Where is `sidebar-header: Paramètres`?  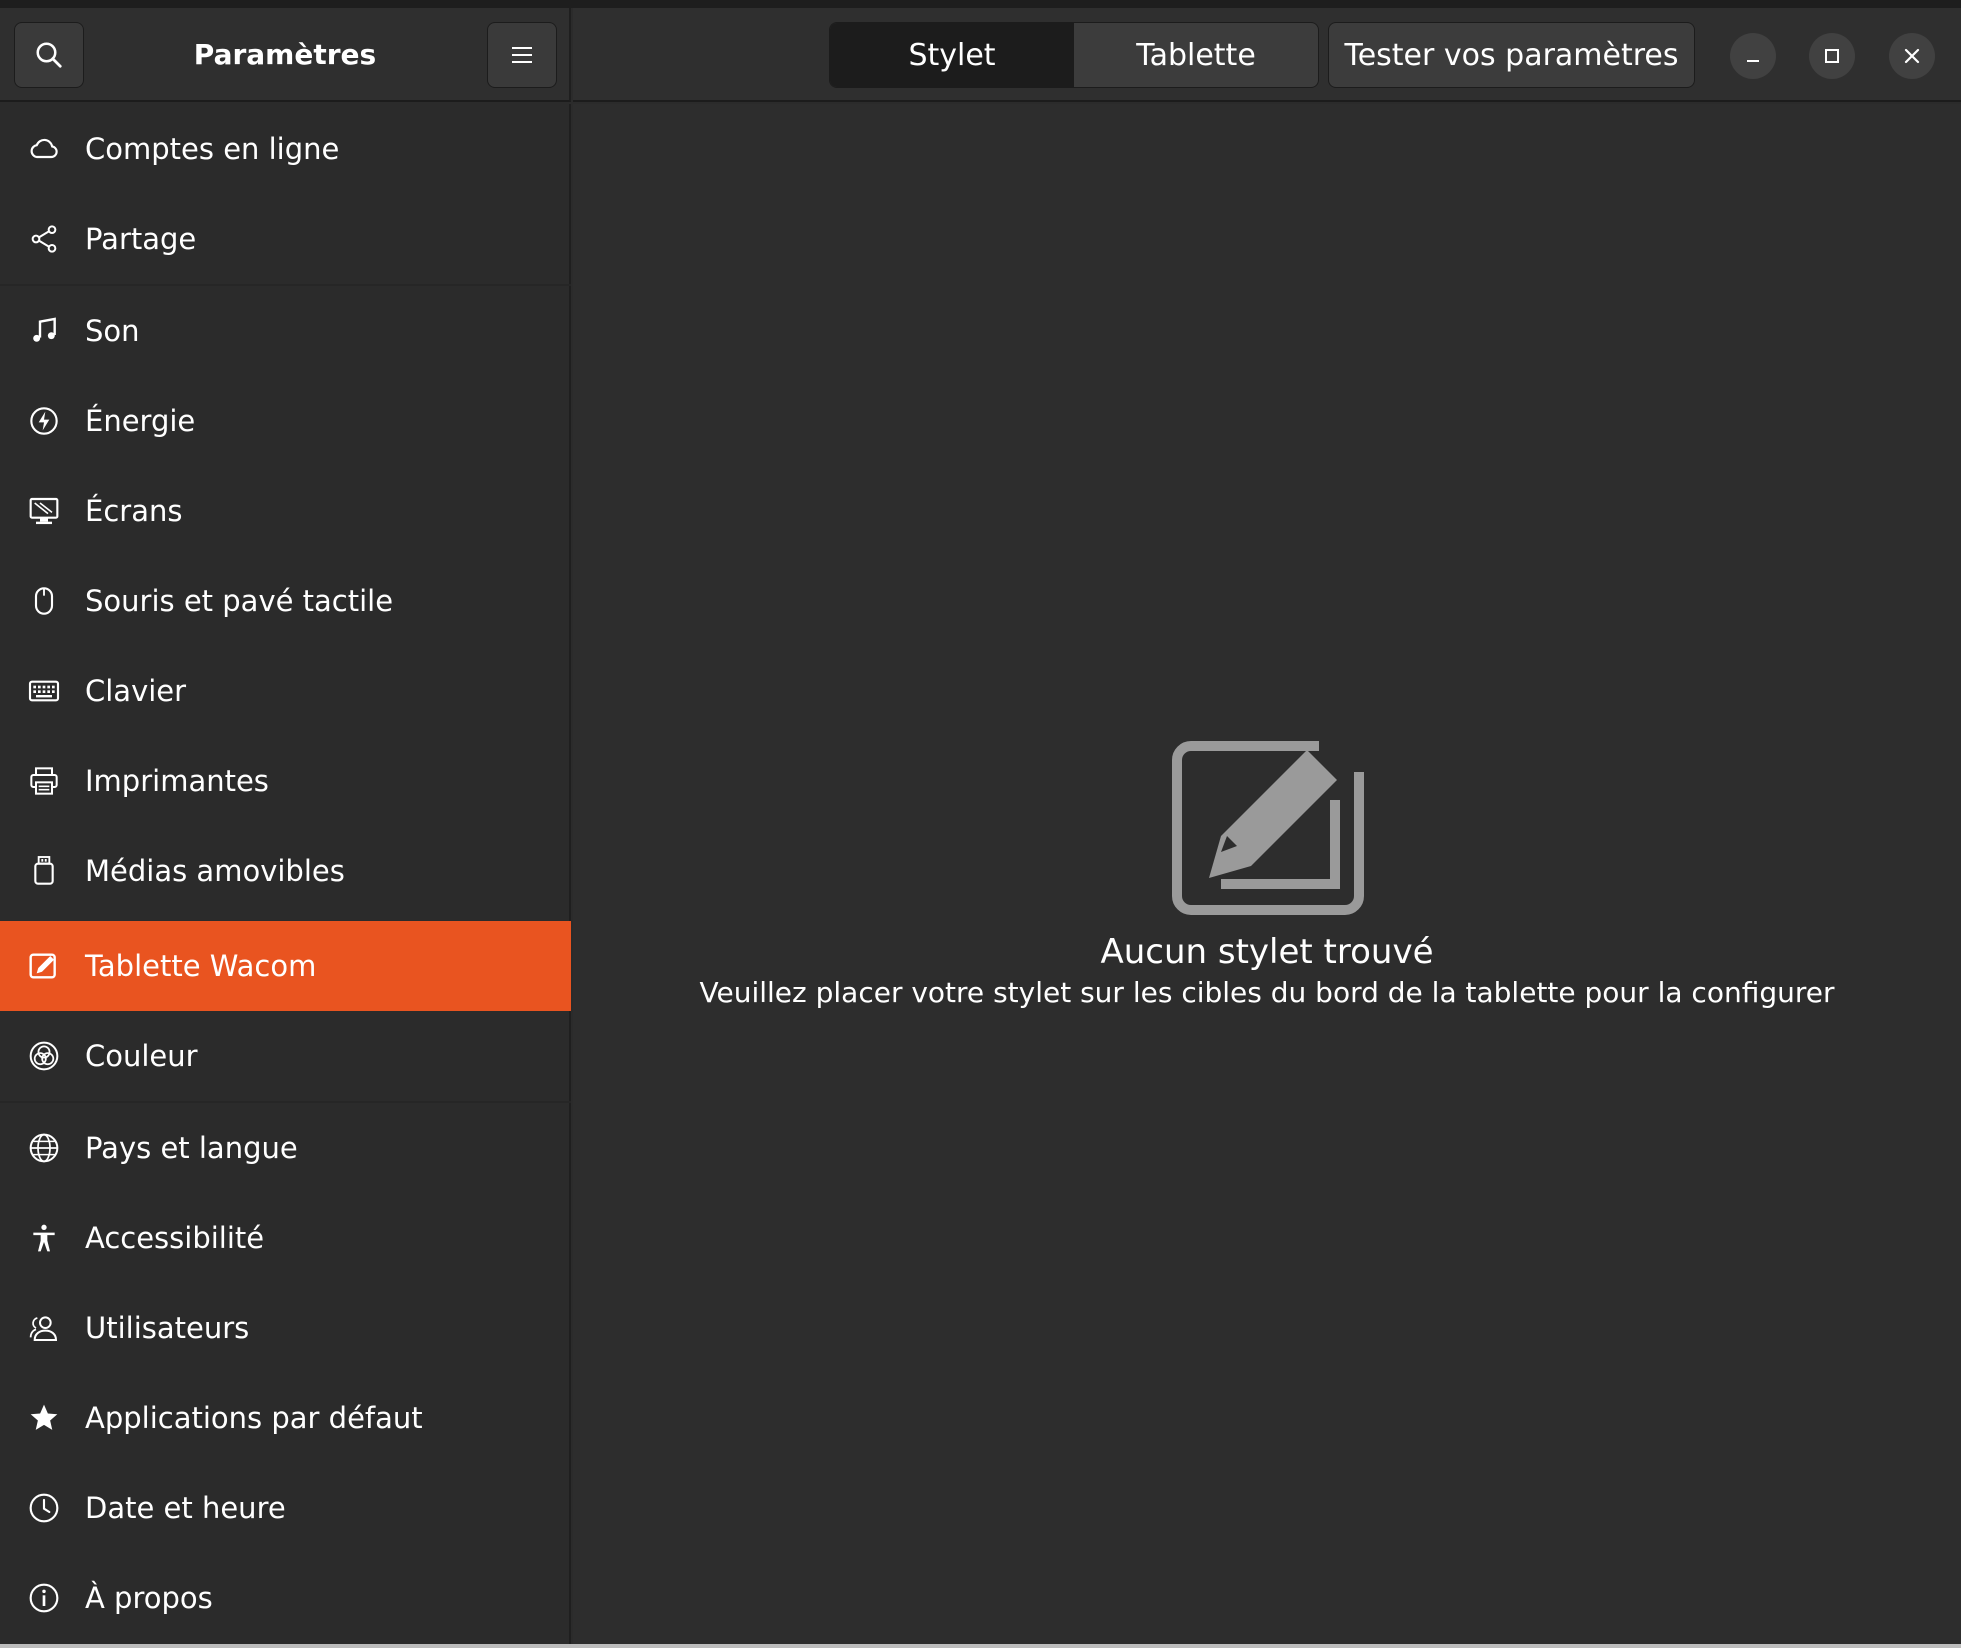 sidebar-header: Paramètres is located at coordinates (285, 55).